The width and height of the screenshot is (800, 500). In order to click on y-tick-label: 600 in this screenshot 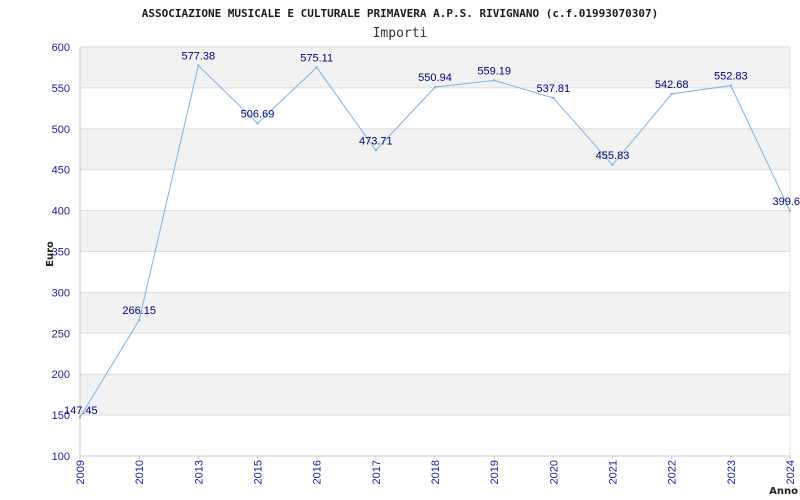, I will do `click(61, 48)`.